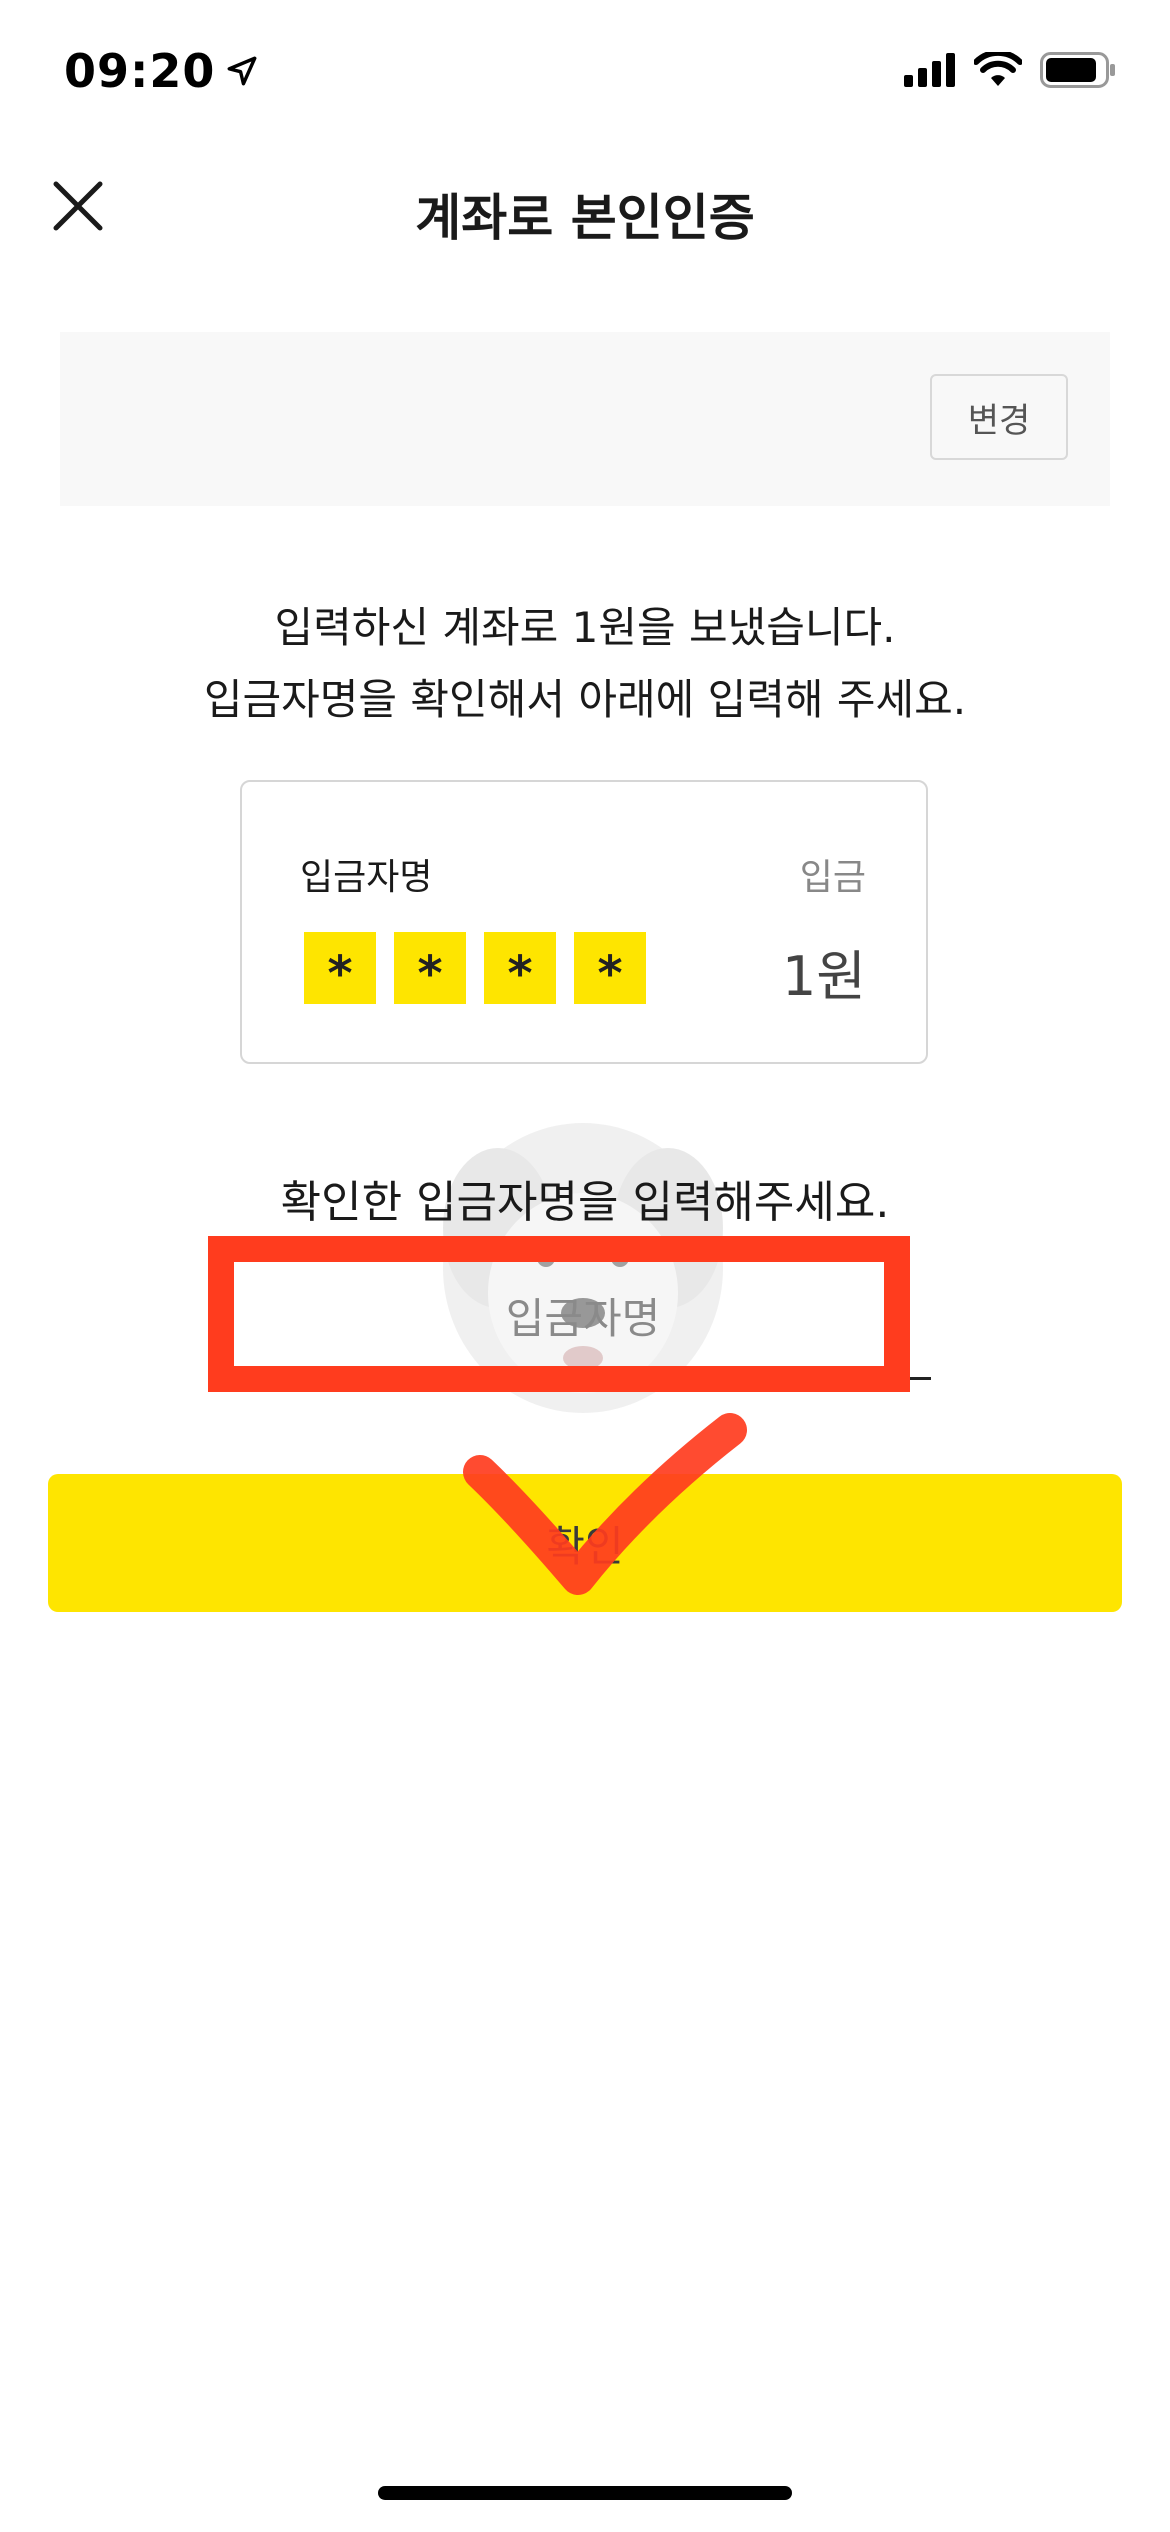  What do you see at coordinates (585, 419) in the screenshot?
I see `account-info-box: 변경` at bounding box center [585, 419].